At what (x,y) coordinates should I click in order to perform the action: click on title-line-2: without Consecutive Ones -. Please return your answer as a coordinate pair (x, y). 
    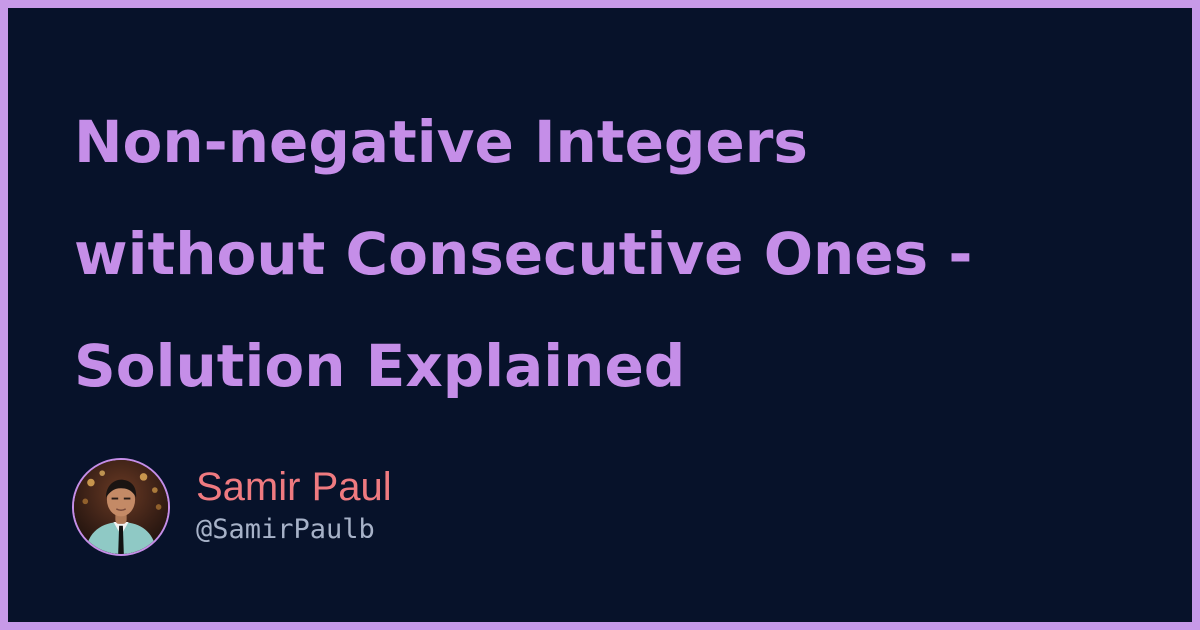
    Looking at the image, I should click on (523, 254).